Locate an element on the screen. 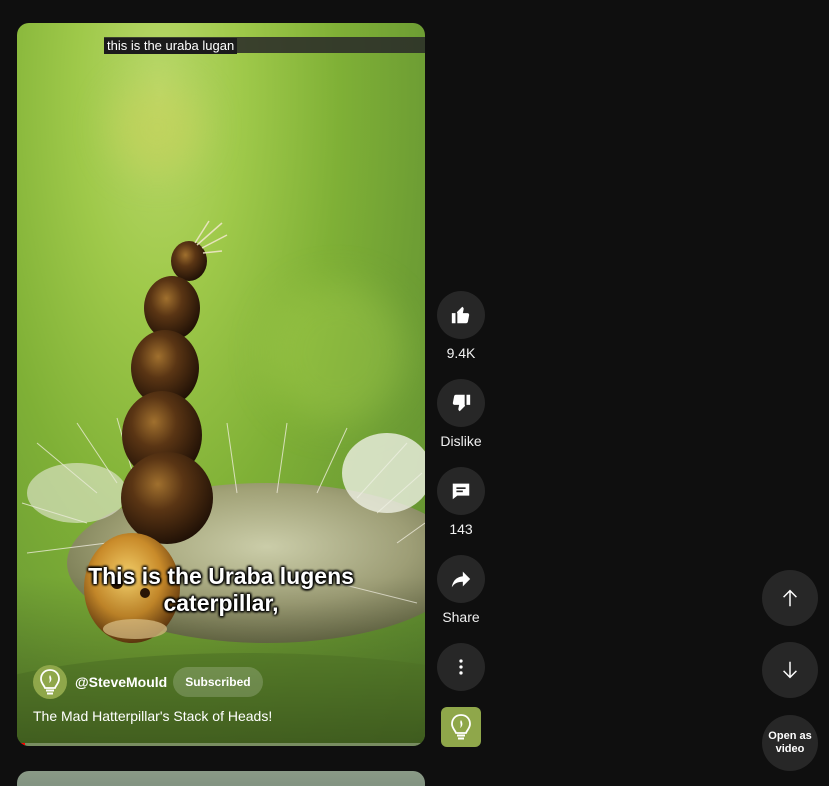  share-button is located at coordinates (461, 579).